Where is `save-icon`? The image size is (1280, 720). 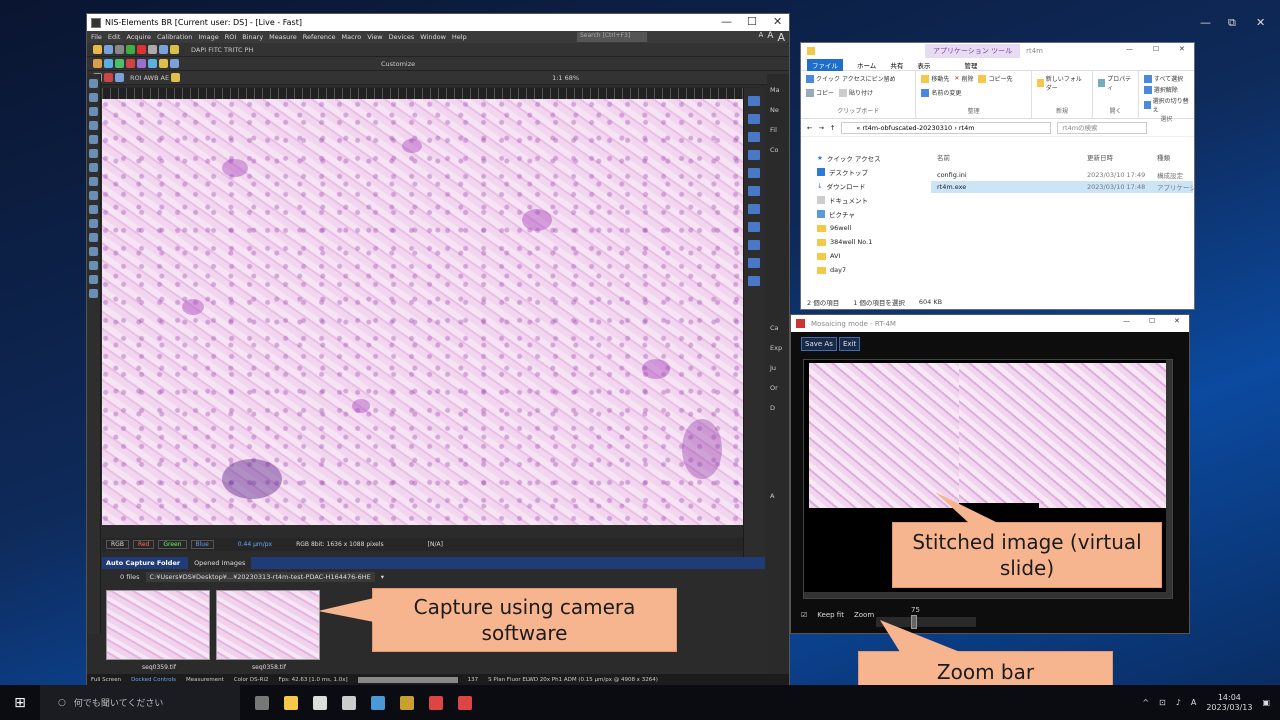 save-icon is located at coordinates (108, 49).